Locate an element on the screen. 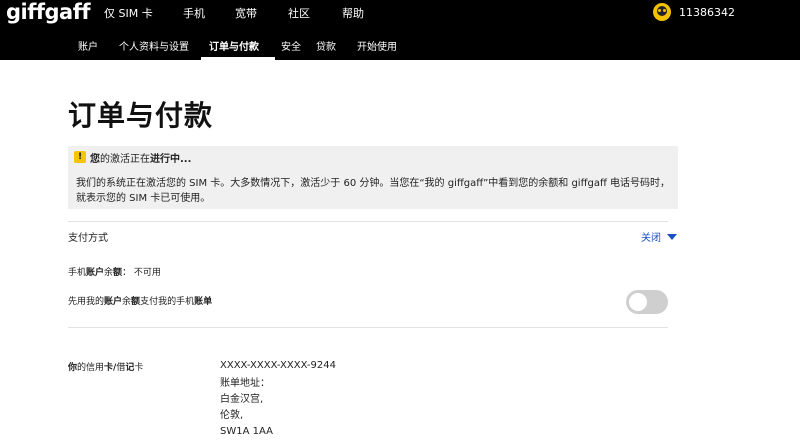 Image resolution: width=800 pixels, height=440 pixels. balance-text-part: 余 is located at coordinates (109, 273).